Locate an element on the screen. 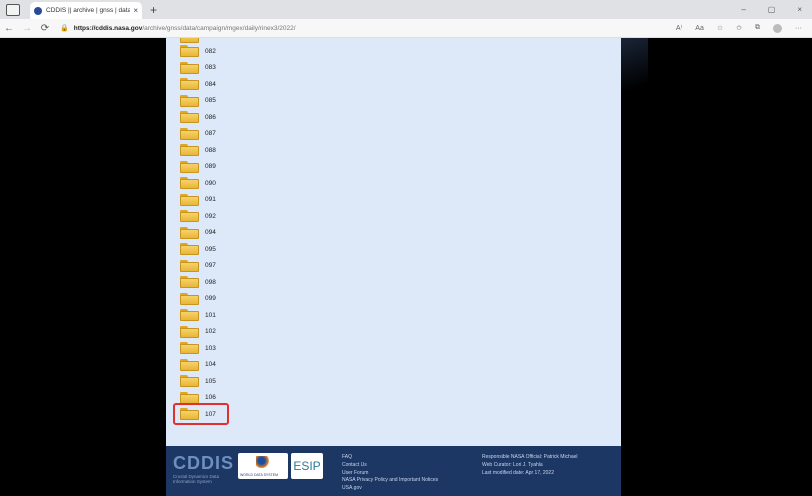 This screenshot has width=812, height=496. tab-title: CDDIS || archive | gnss | data | ca is located at coordinates (88, 10).